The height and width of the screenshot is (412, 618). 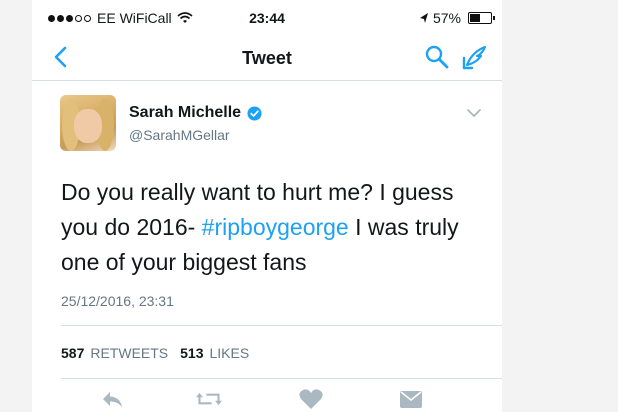 I want to click on status-right: 57%, so click(x=457, y=18).